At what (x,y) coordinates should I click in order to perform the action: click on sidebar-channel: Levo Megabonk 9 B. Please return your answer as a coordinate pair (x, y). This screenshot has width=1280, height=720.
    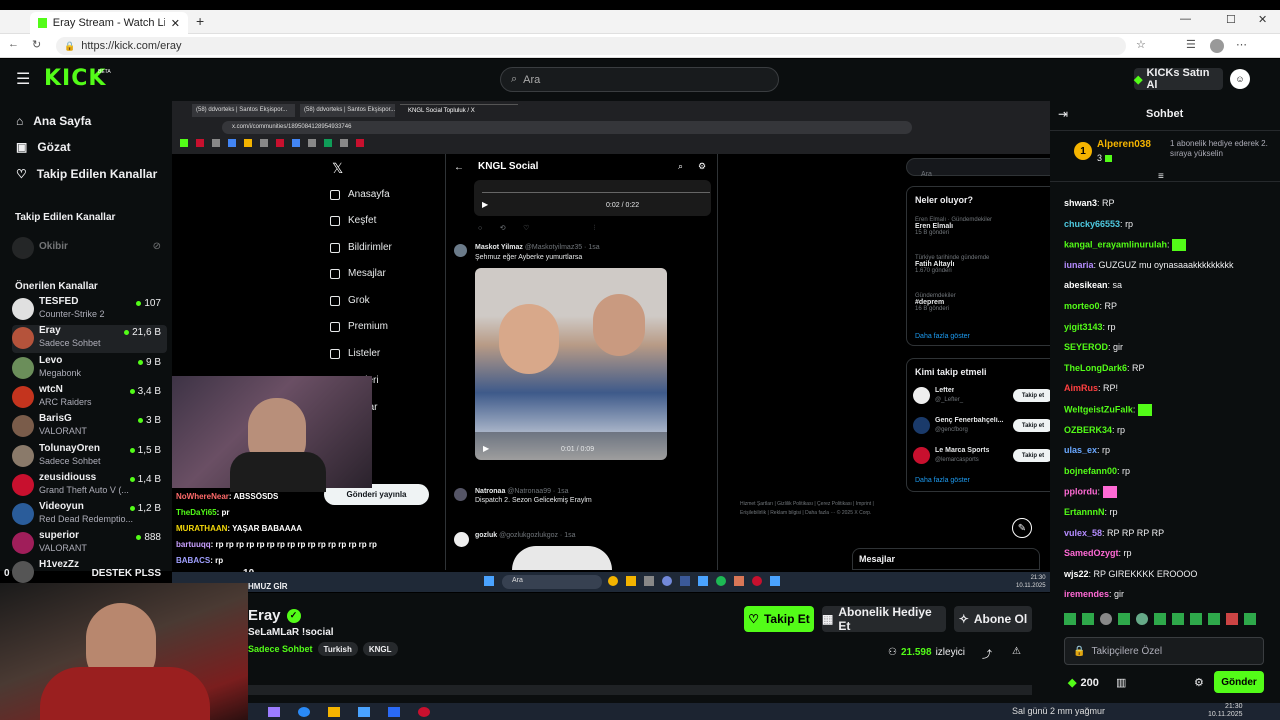
    Looking at the image, I should click on (89, 369).